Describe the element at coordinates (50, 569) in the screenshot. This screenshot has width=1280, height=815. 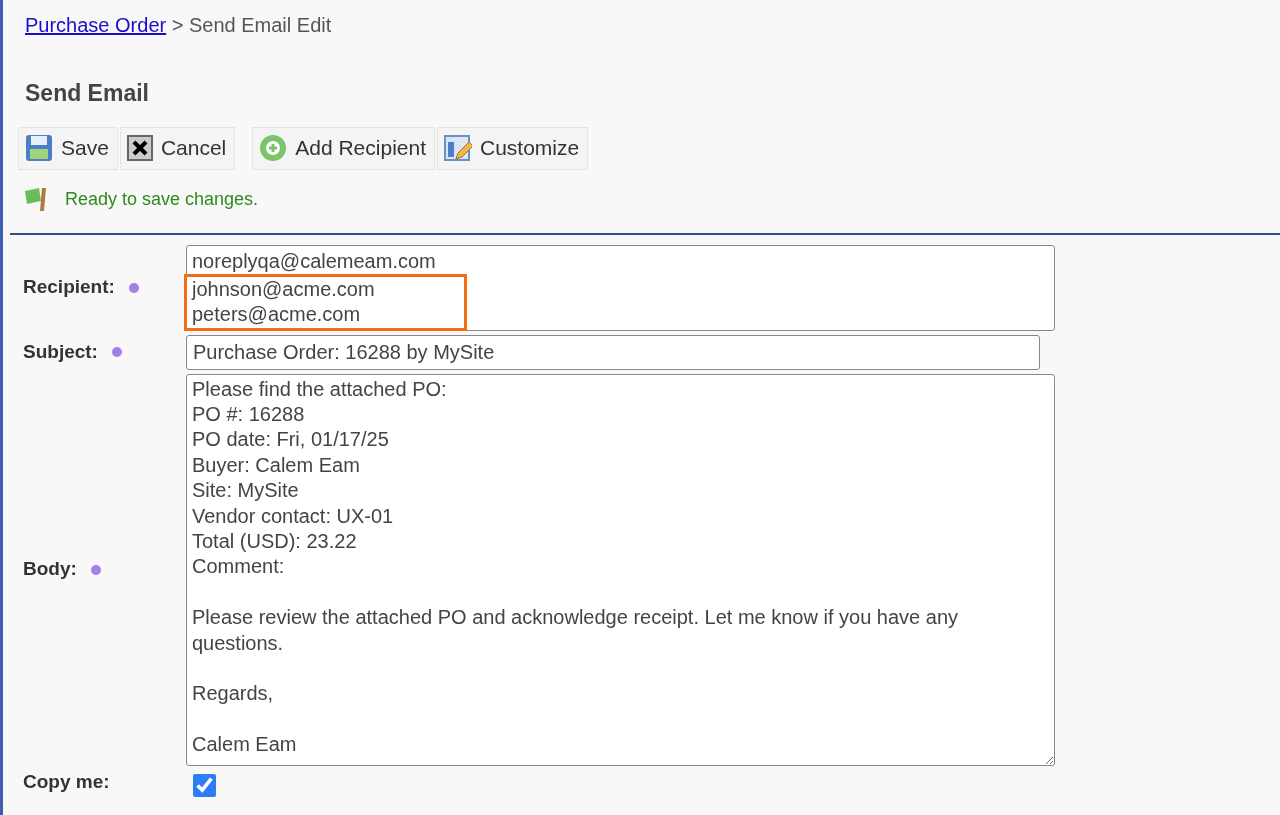
I see `field-label: Body:` at that location.